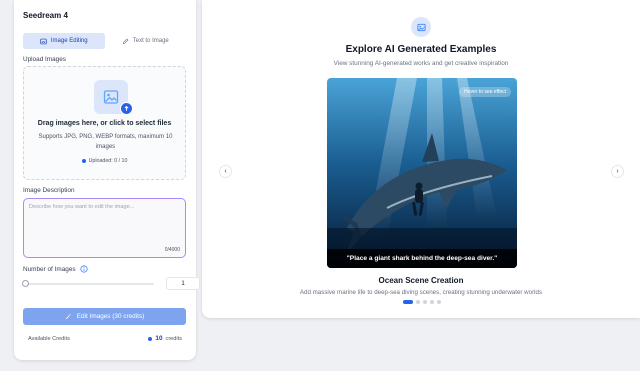 This screenshot has height=371, width=640. Describe the element at coordinates (422, 302) in the screenshot. I see `carousel-pagination` at that location.